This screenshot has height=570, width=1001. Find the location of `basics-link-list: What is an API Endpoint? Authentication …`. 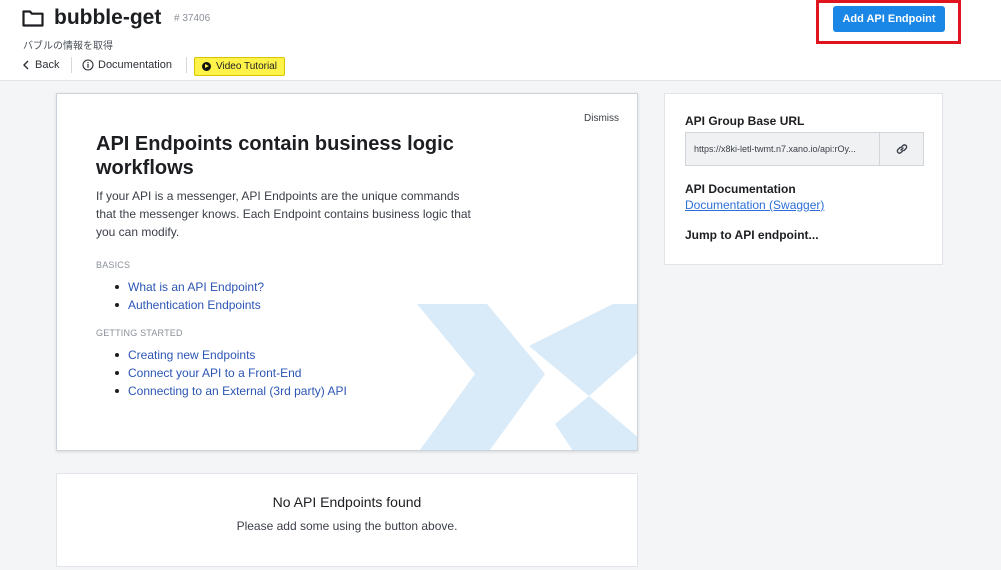

basics-link-list: What is an API Endpoint? Authentication … is located at coordinates (180, 296).